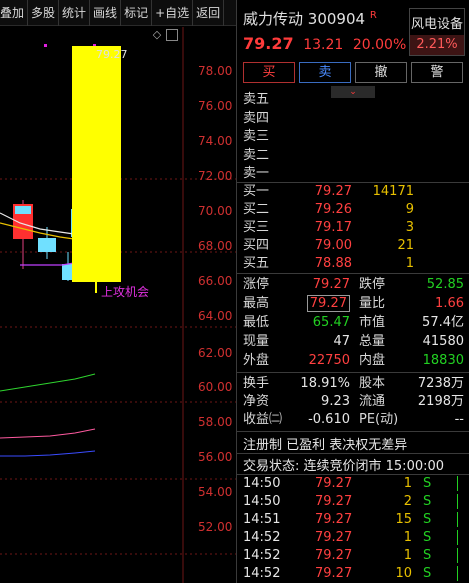  Describe the element at coordinates (328, 227) in the screenshot. I see `bid-row: 买三 79.17 3` at that location.